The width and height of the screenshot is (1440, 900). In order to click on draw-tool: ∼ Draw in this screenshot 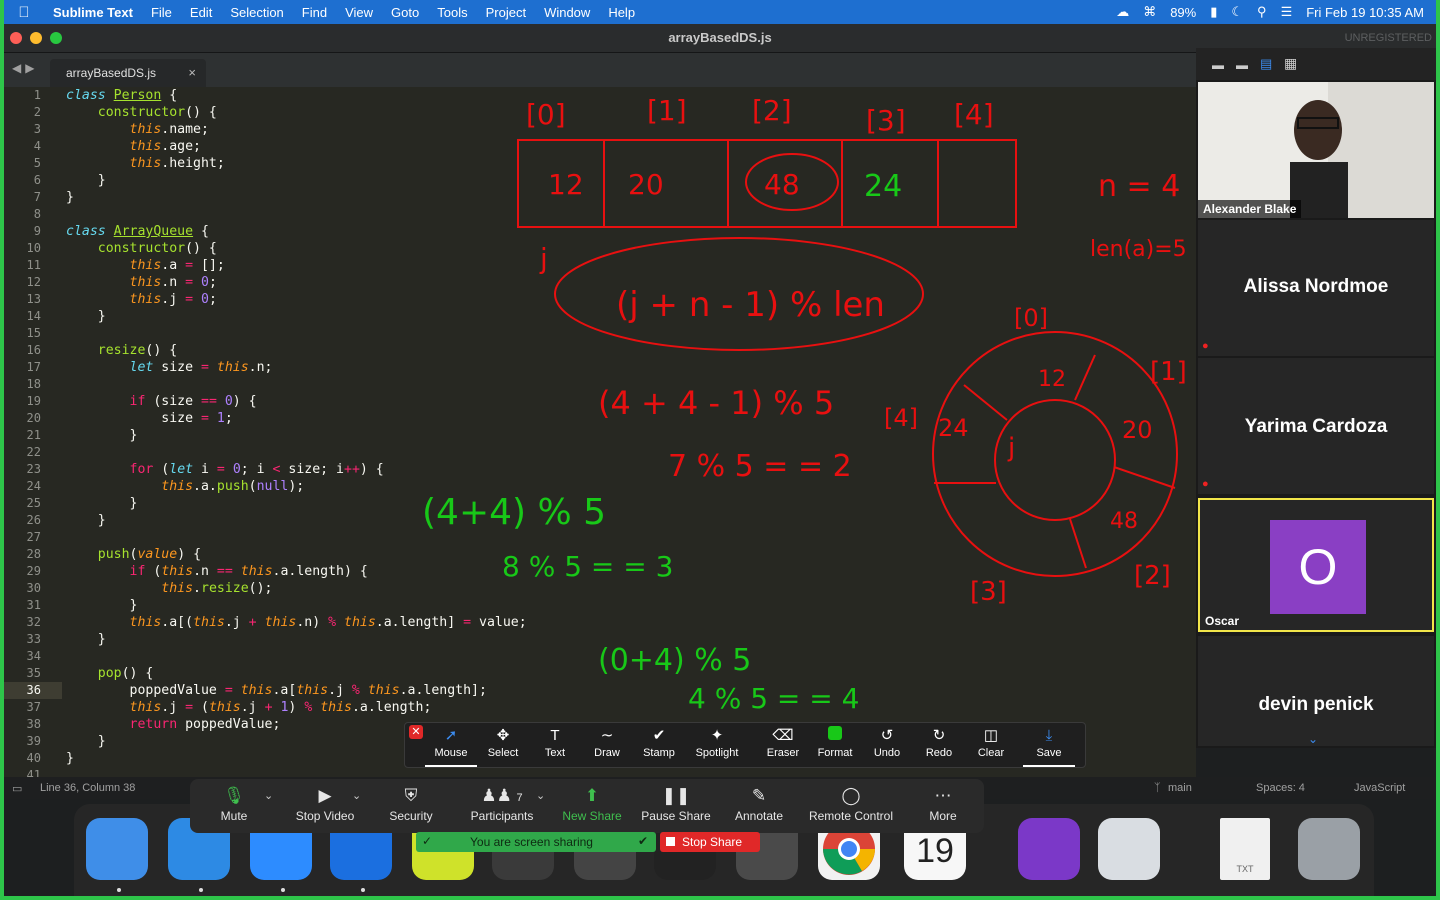, I will do `click(607, 745)`.